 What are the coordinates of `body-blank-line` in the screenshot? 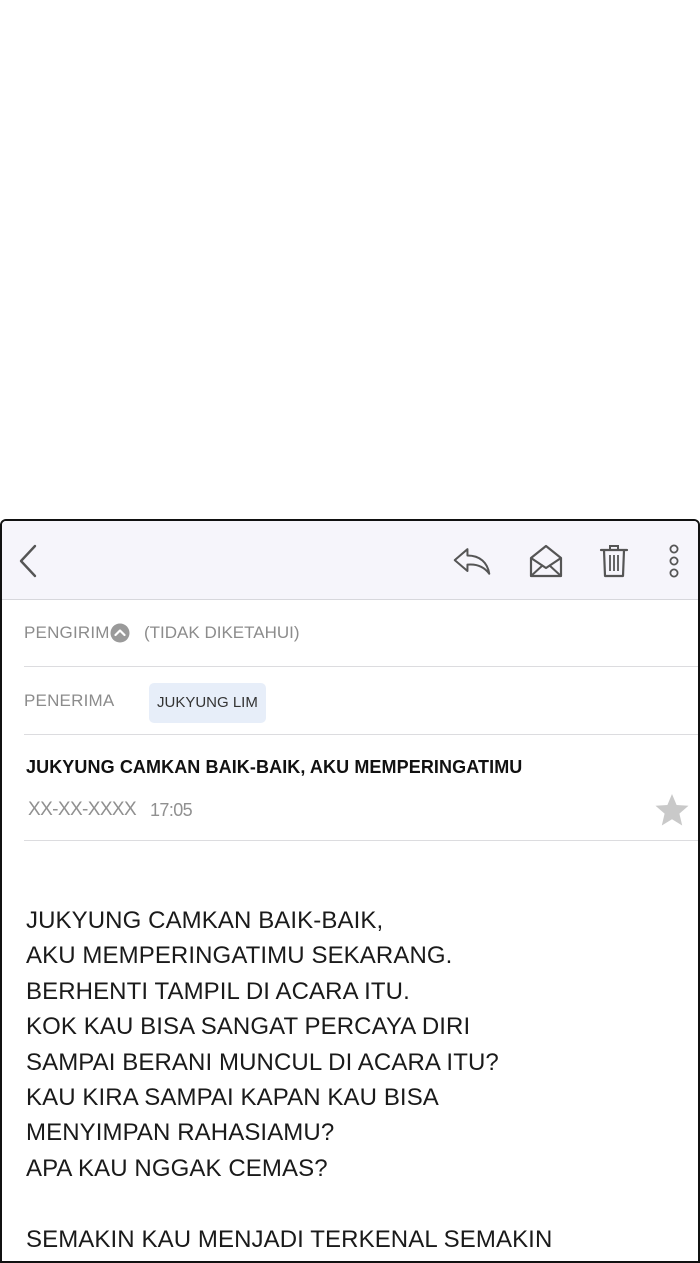 It's located at (356, 1203).